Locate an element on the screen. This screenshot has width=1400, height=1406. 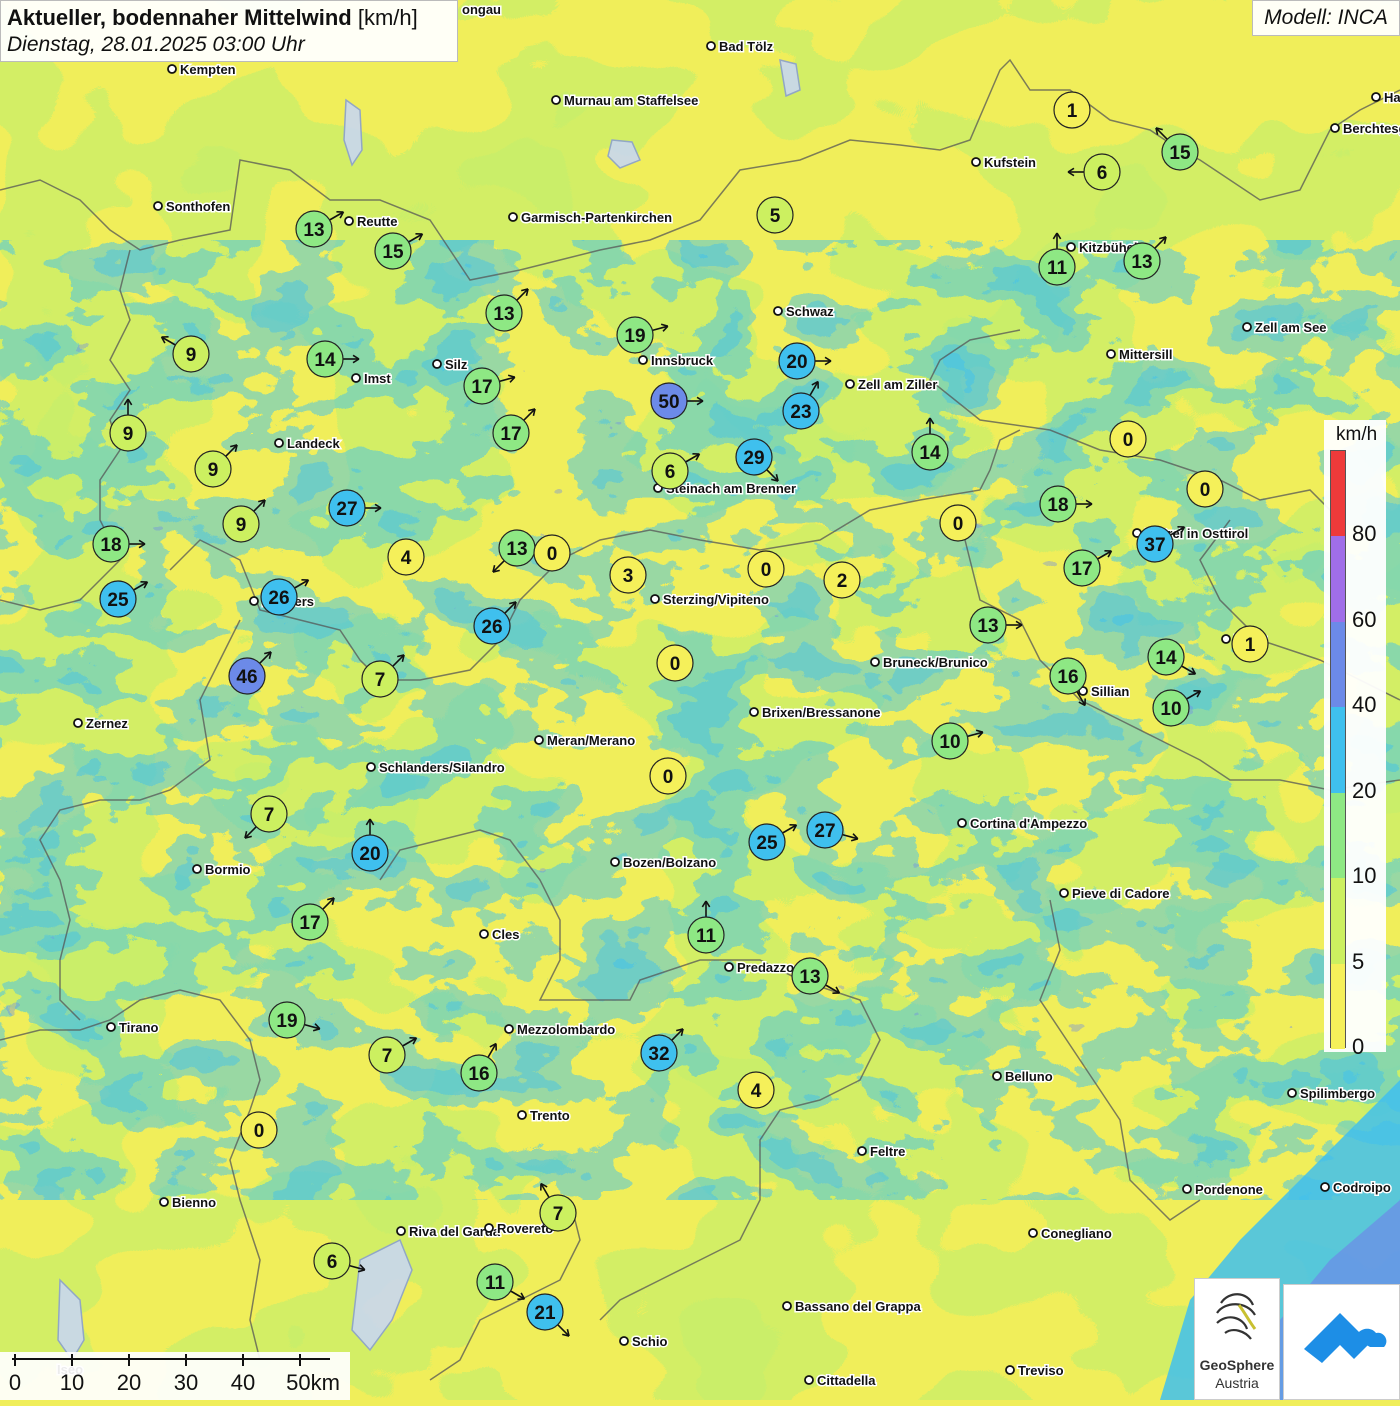
city-marker: Brixen/Bressanone is located at coordinates (815, 712).